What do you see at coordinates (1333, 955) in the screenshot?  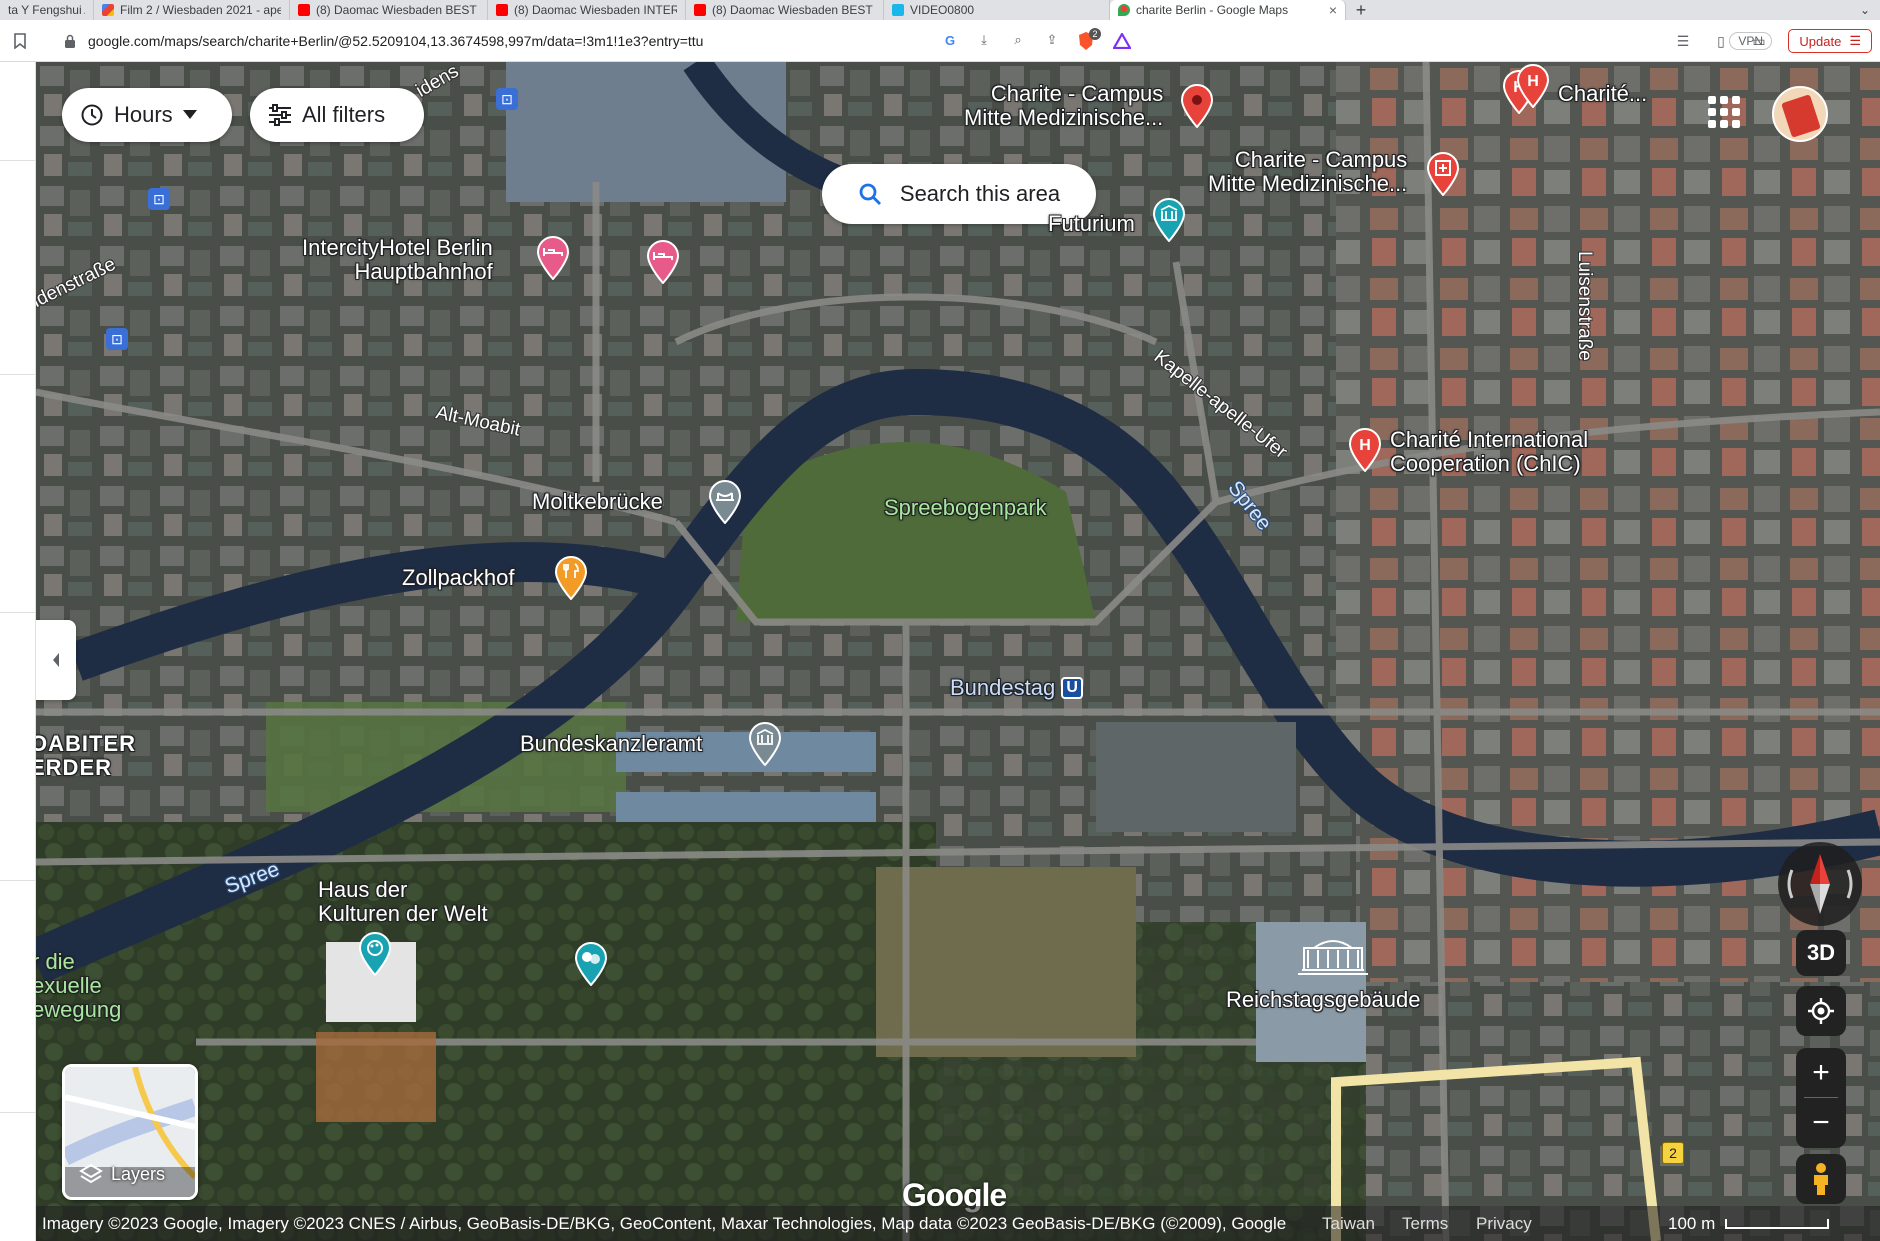 I see `reichstag-landmark-icon` at bounding box center [1333, 955].